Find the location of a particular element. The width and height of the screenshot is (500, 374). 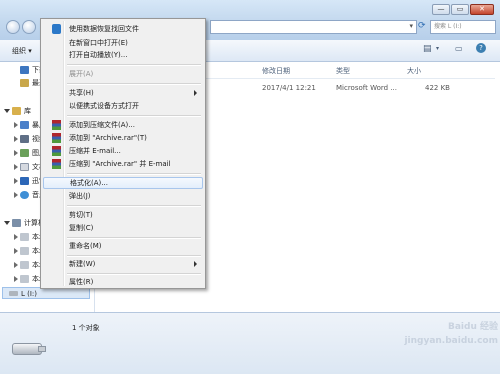

video-library-icon is located at coordinates (24, 125).